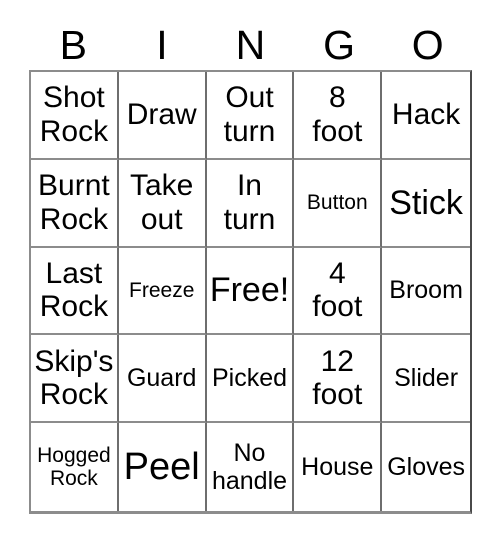 This screenshot has height=544, width=500. I want to click on bingo-cell-label: Draw, so click(161, 115).